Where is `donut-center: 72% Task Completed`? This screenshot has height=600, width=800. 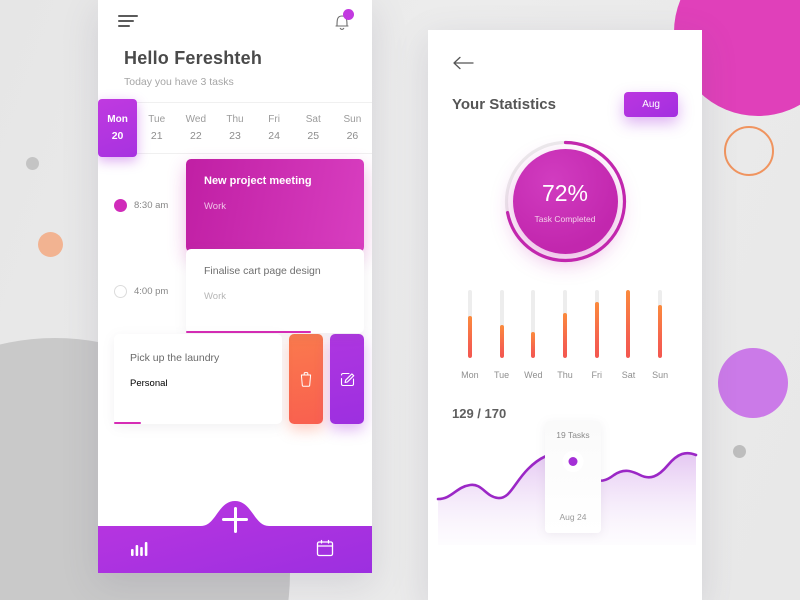 donut-center: 72% Task Completed is located at coordinates (565, 201).